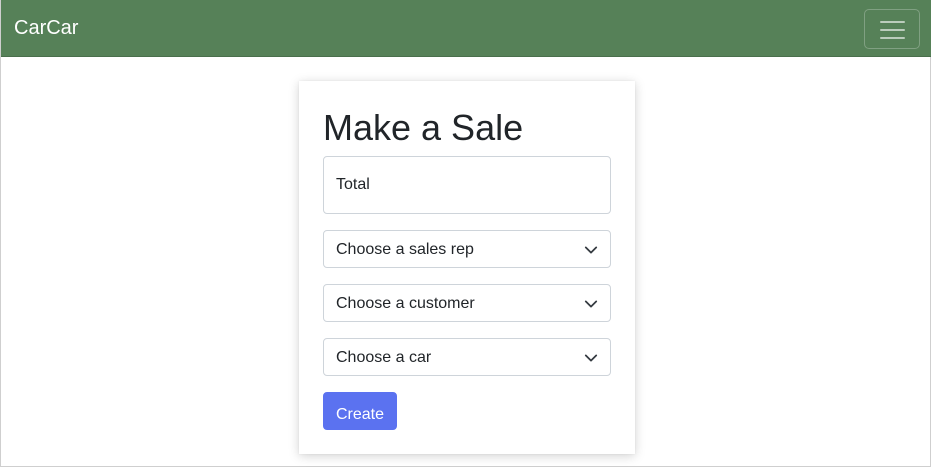 Image resolution: width=931 pixels, height=467 pixels. Describe the element at coordinates (423, 127) in the screenshot. I see `page-title: Make a Sale` at that location.